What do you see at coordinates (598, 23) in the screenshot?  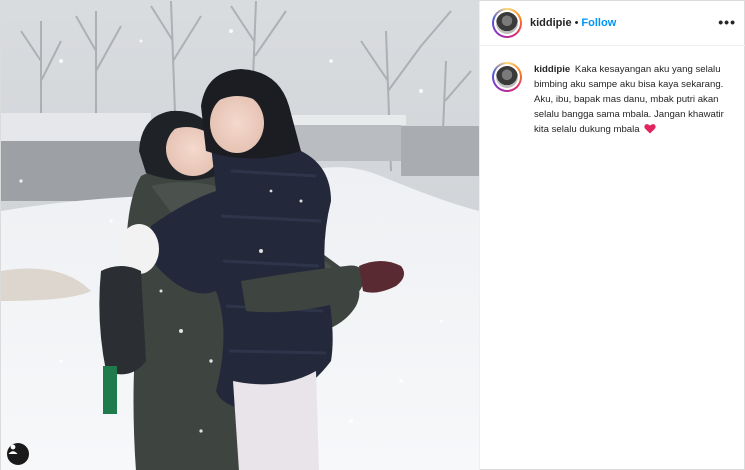 I see `follow-button: Follow` at bounding box center [598, 23].